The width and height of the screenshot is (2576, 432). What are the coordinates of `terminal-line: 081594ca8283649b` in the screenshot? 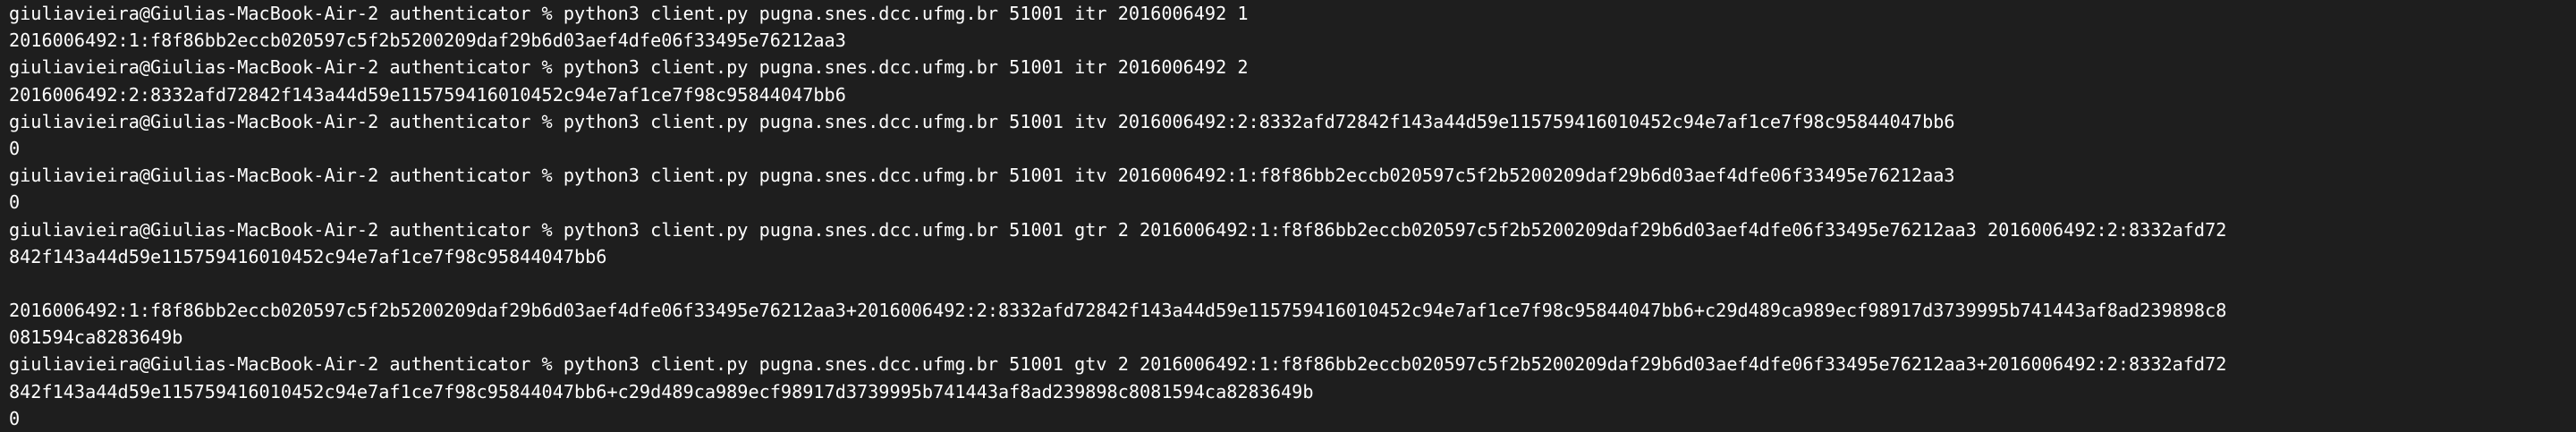 It's located at (1292, 337).